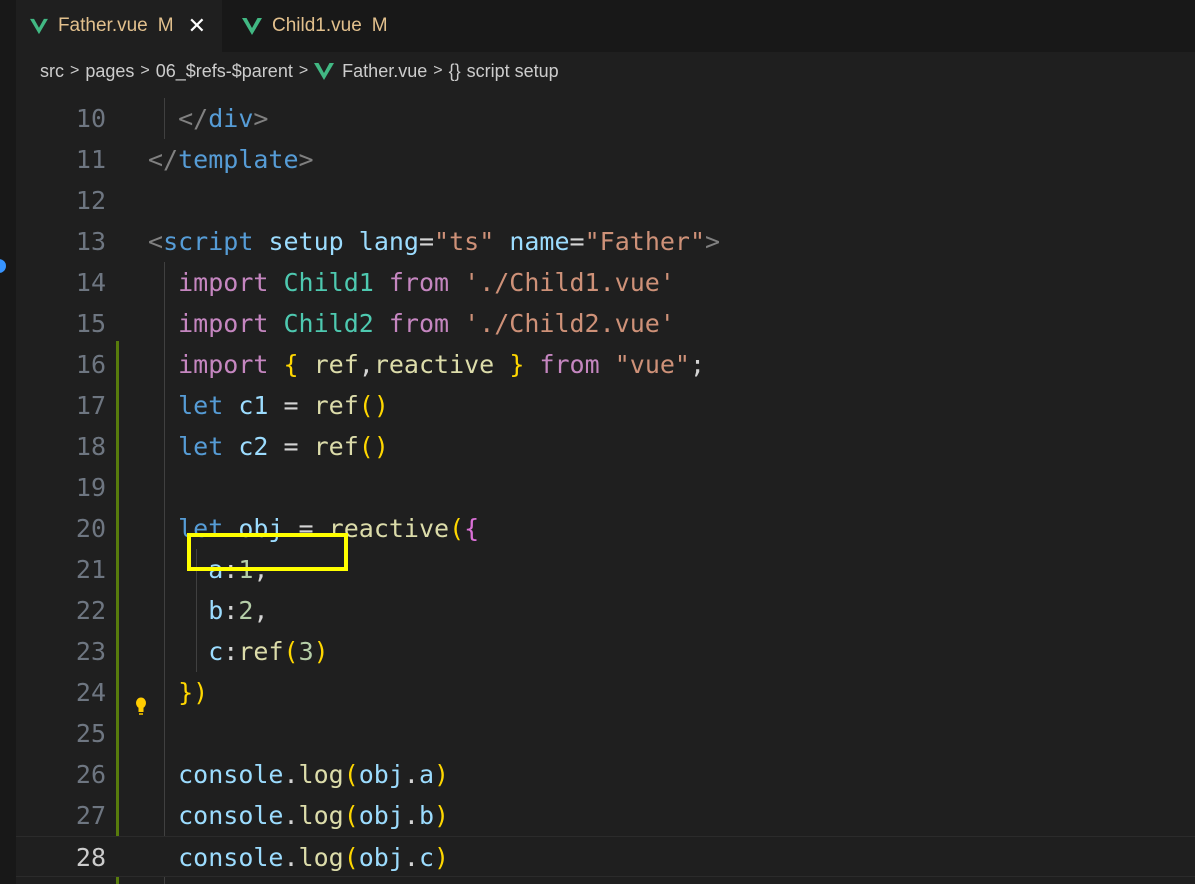 This screenshot has width=1195, height=884. I want to click on line-number: 12, so click(90, 200).